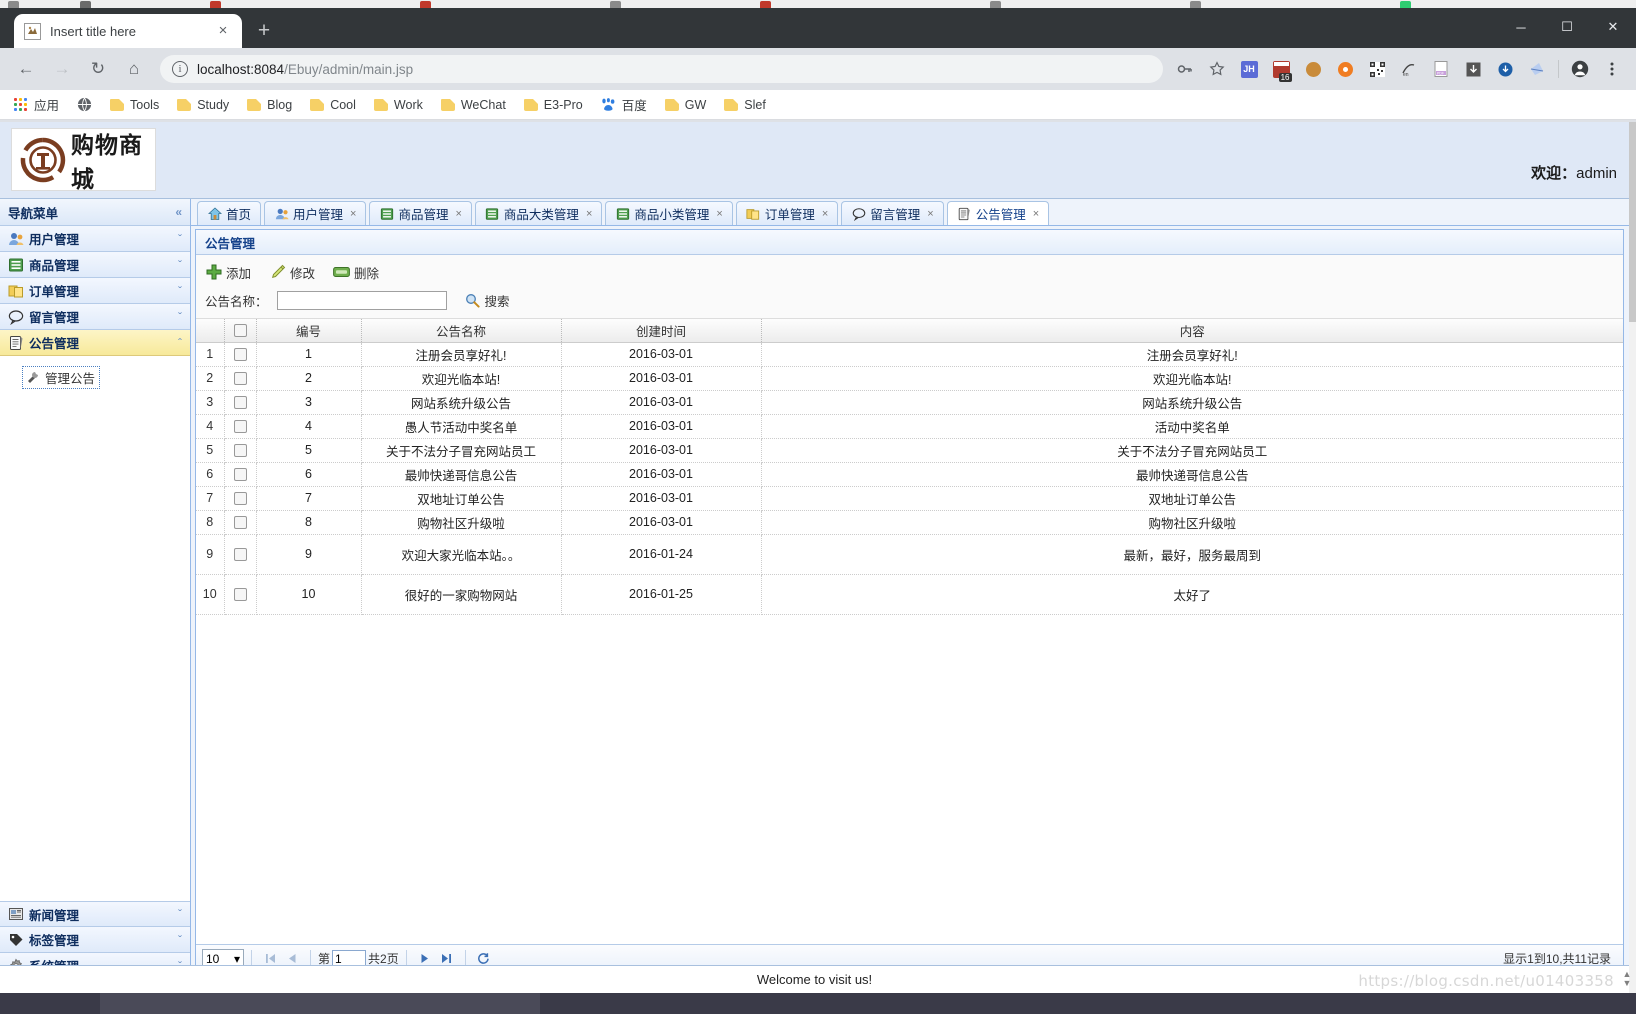  I want to click on maximize-button: ☐, so click(1567, 27).